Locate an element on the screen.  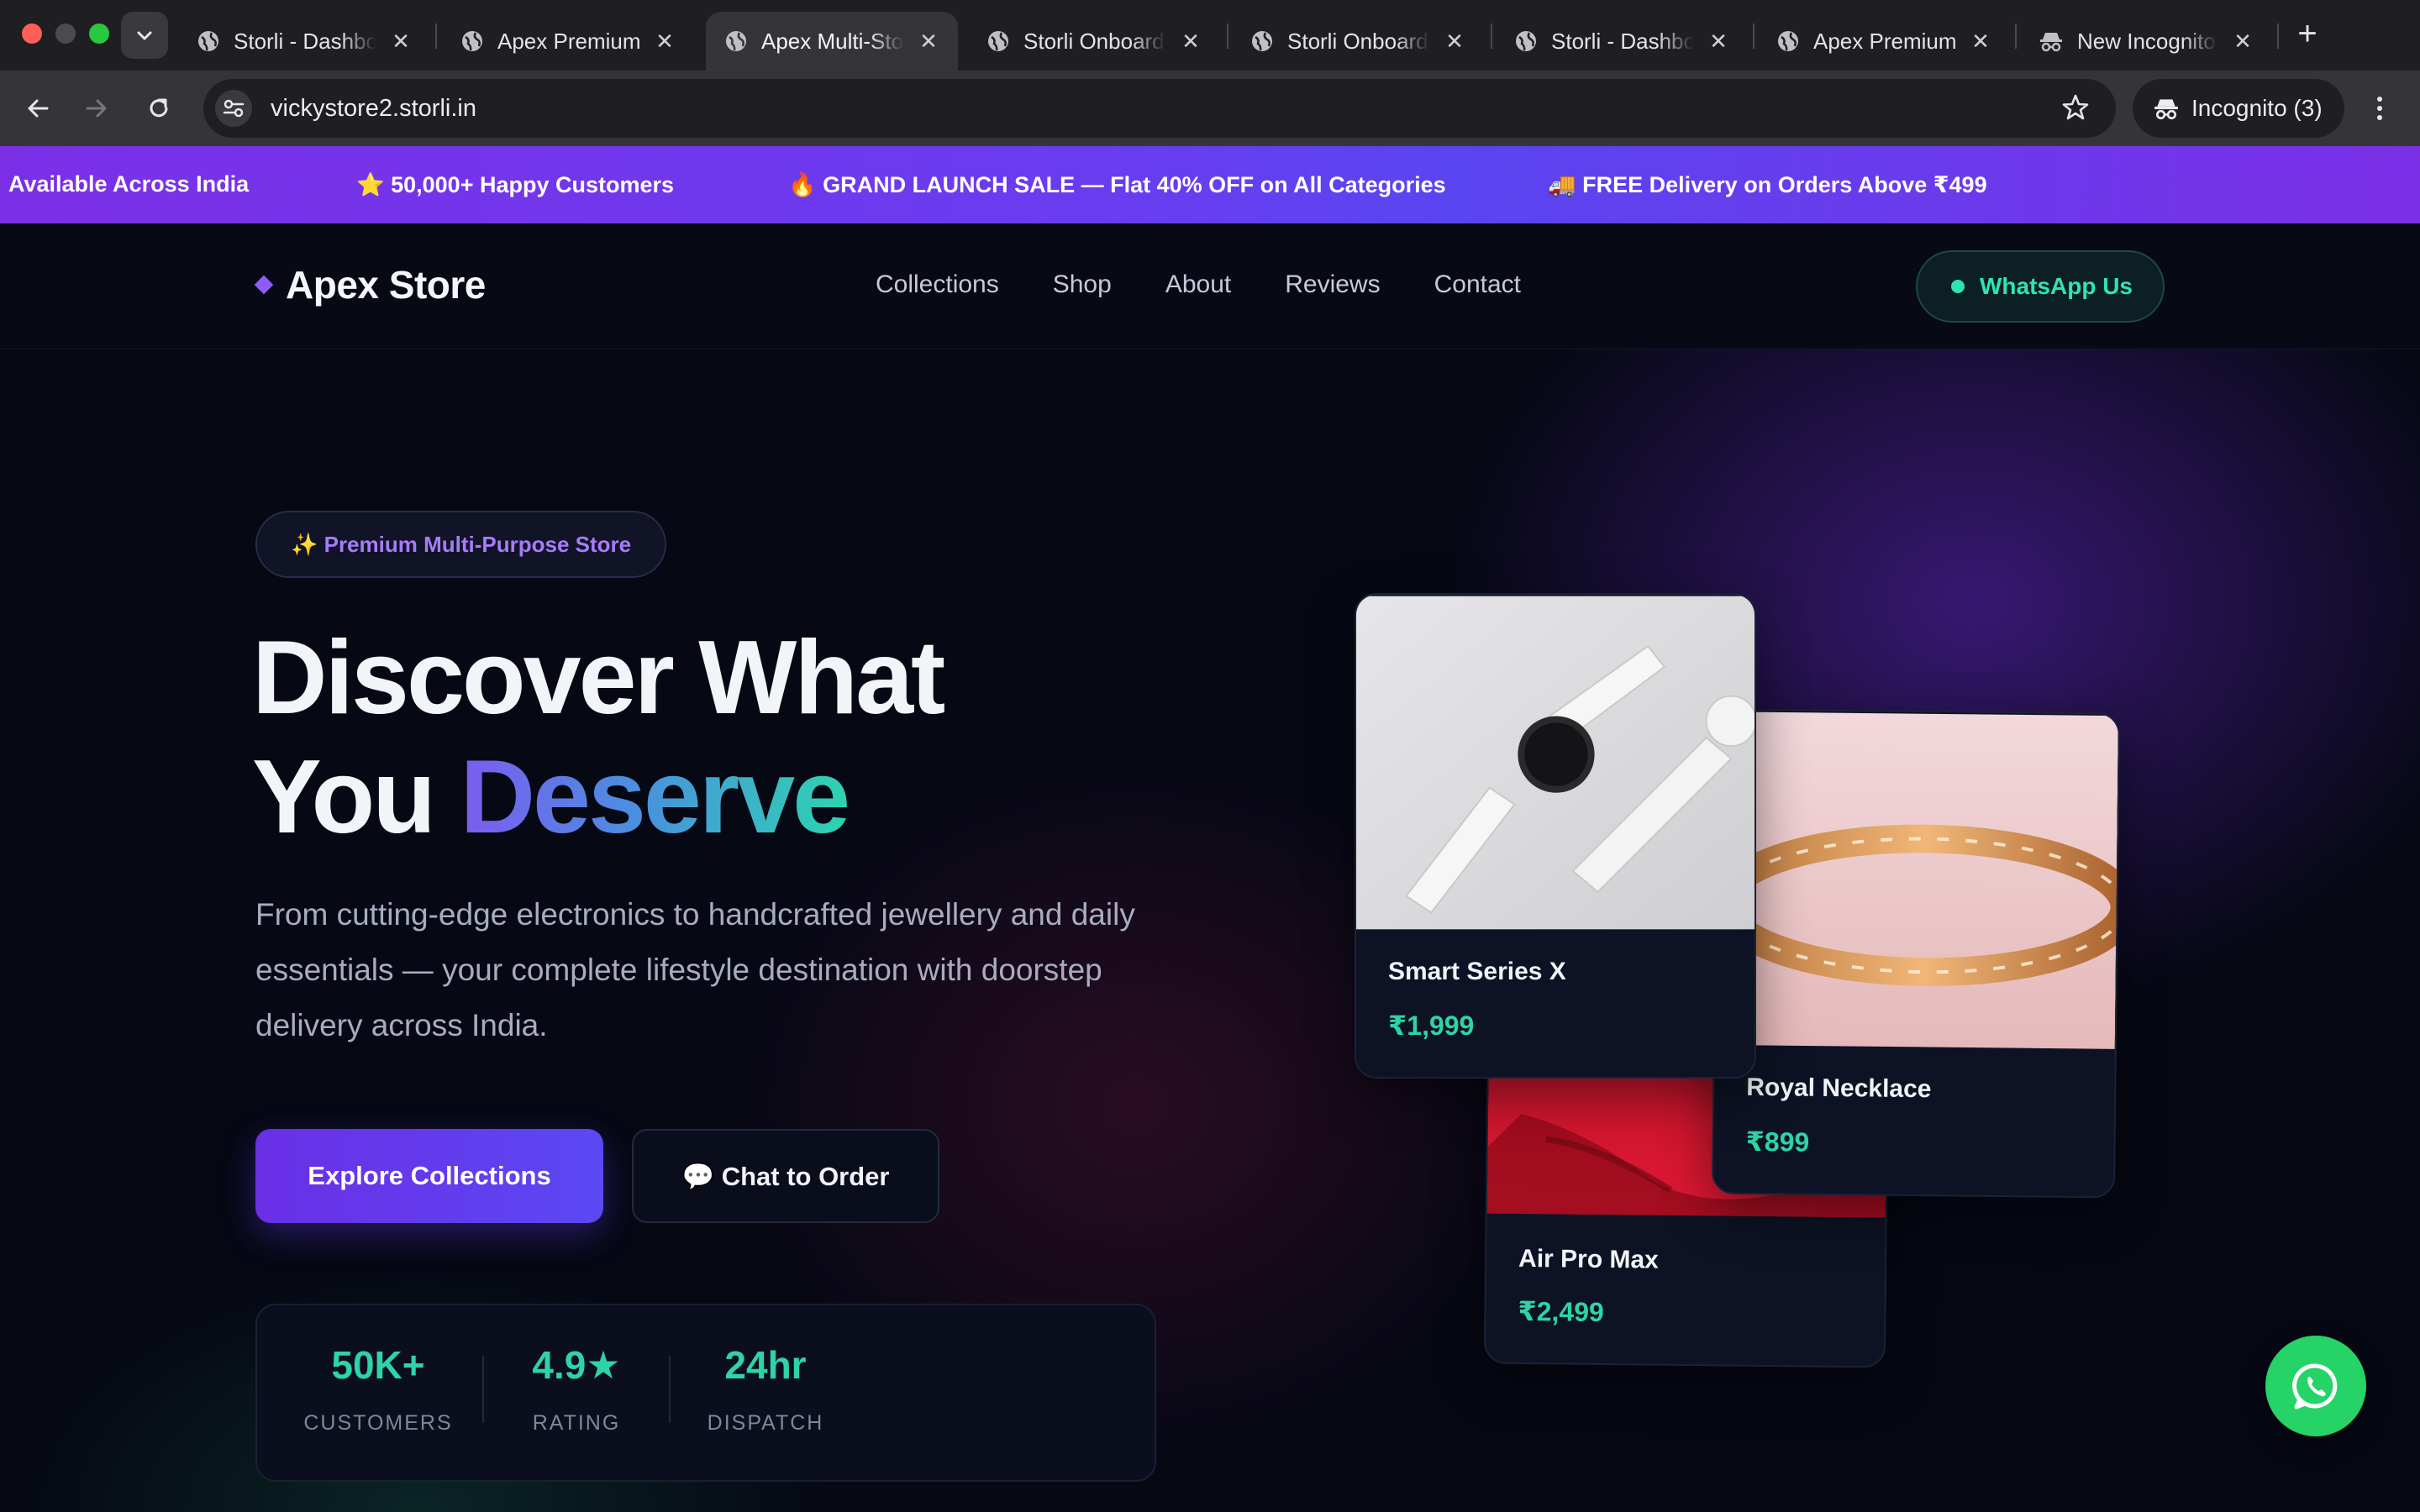
announcement-item: ⭐ 50,000+ Happy Customers is located at coordinates (515, 184).